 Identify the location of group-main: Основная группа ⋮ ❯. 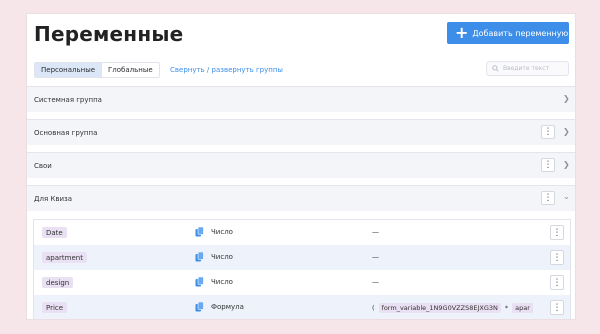
(301, 132).